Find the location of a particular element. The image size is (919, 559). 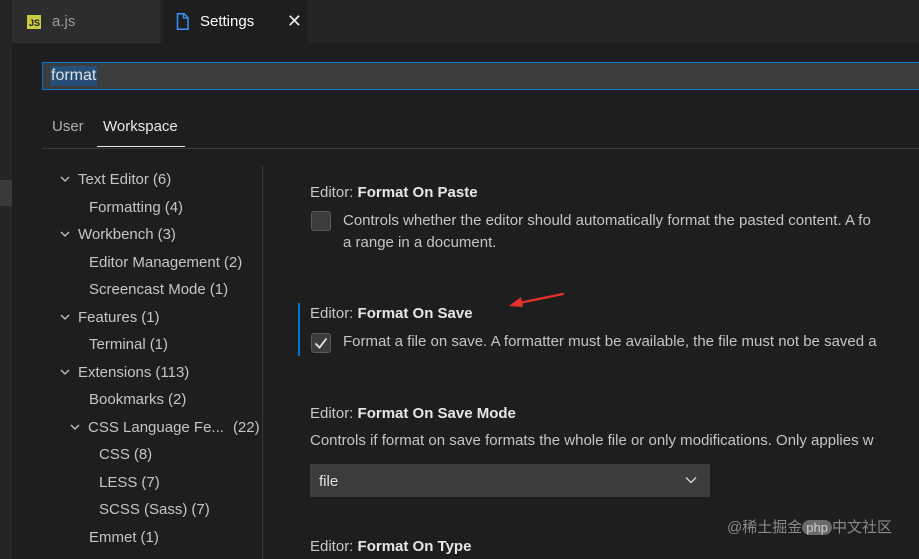

setting-format-on-paste: Editor: Format On Paste is located at coordinates (394, 192).